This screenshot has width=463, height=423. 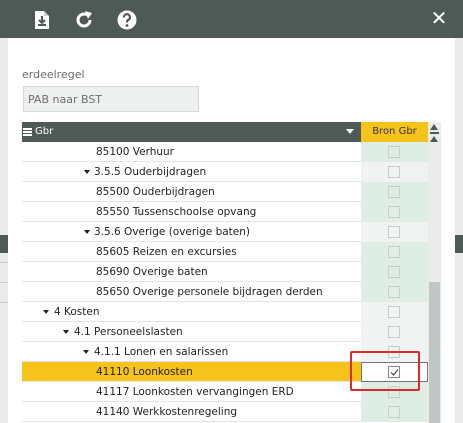 I want to click on row-label: 3.5.5 Ouderbijdragen, so click(x=150, y=172).